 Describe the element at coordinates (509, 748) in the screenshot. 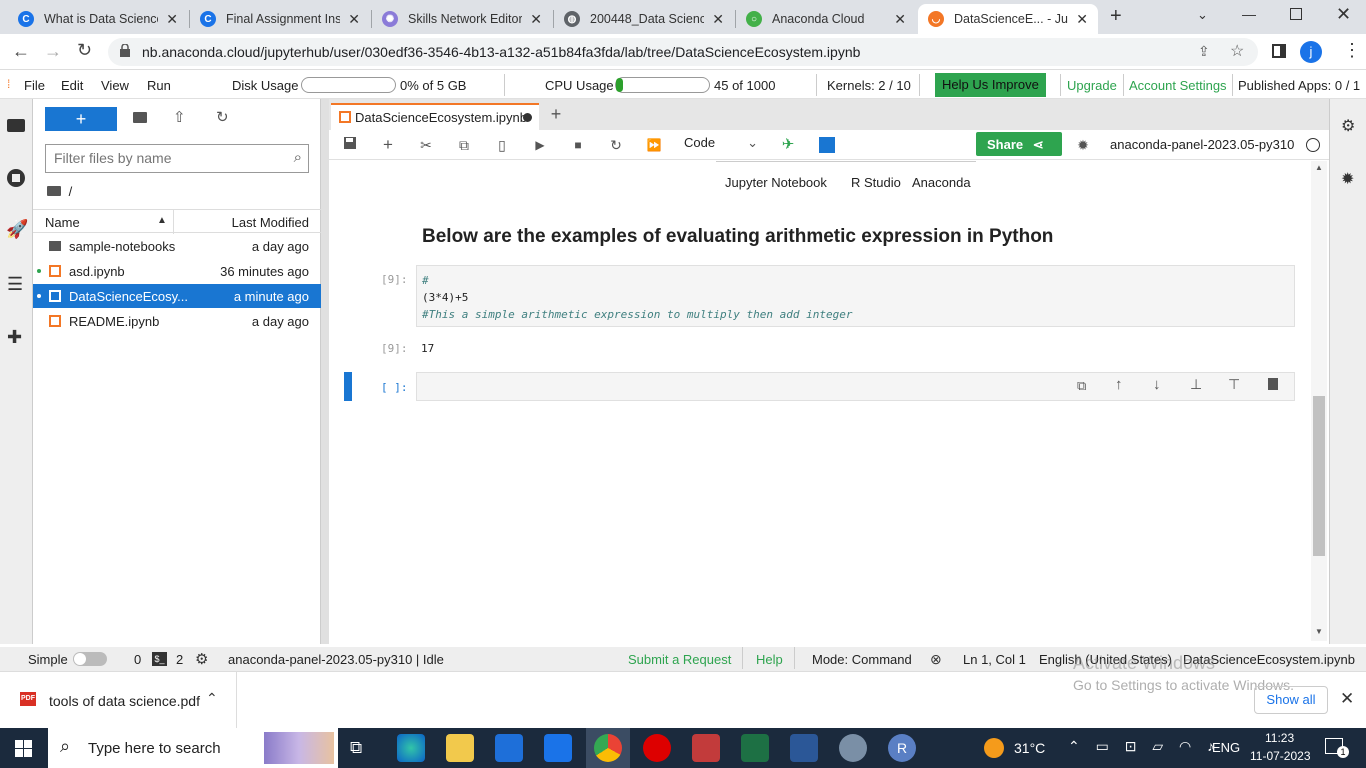

I see `store-icon` at that location.